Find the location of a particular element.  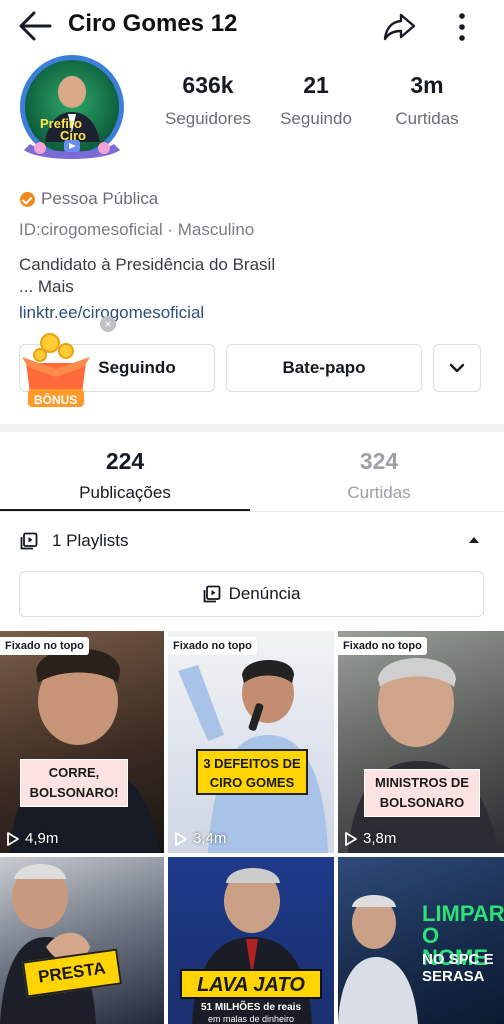

stat-following: 21 Seguindo is located at coordinates (316, 100).